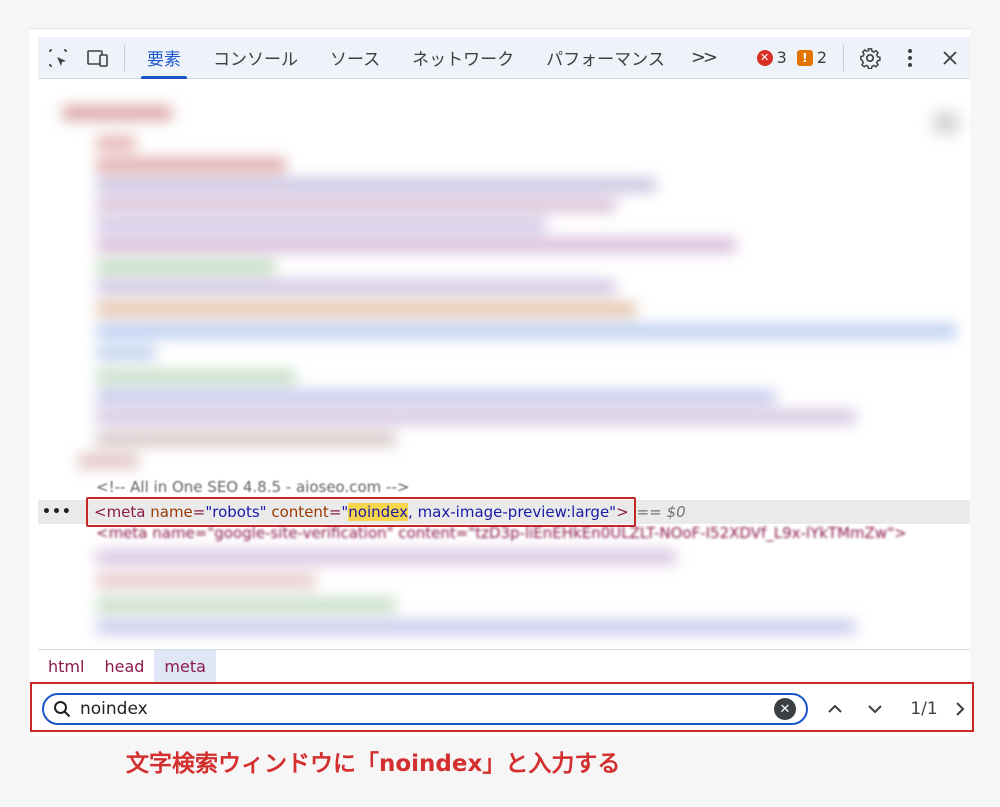 The image size is (1000, 807). What do you see at coordinates (58, 58) in the screenshot?
I see `inspect-element-icon` at bounding box center [58, 58].